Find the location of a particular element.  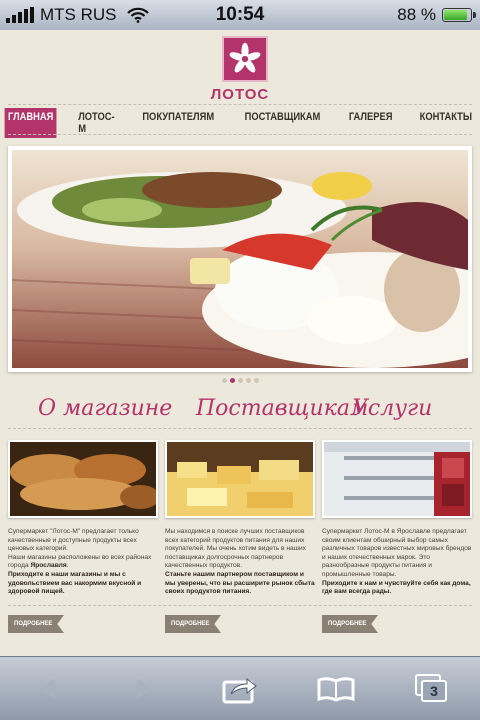

more-button-suppliers: ПОДРОБНЕЕ is located at coordinates (193, 624).